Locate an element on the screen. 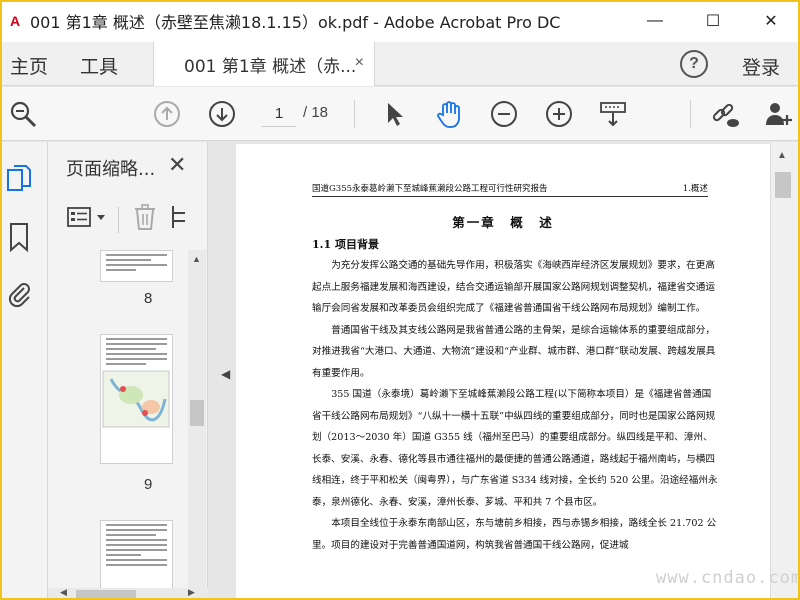 This screenshot has width=800, height=600. horizontal-scroll-thumb is located at coordinates (106, 594).